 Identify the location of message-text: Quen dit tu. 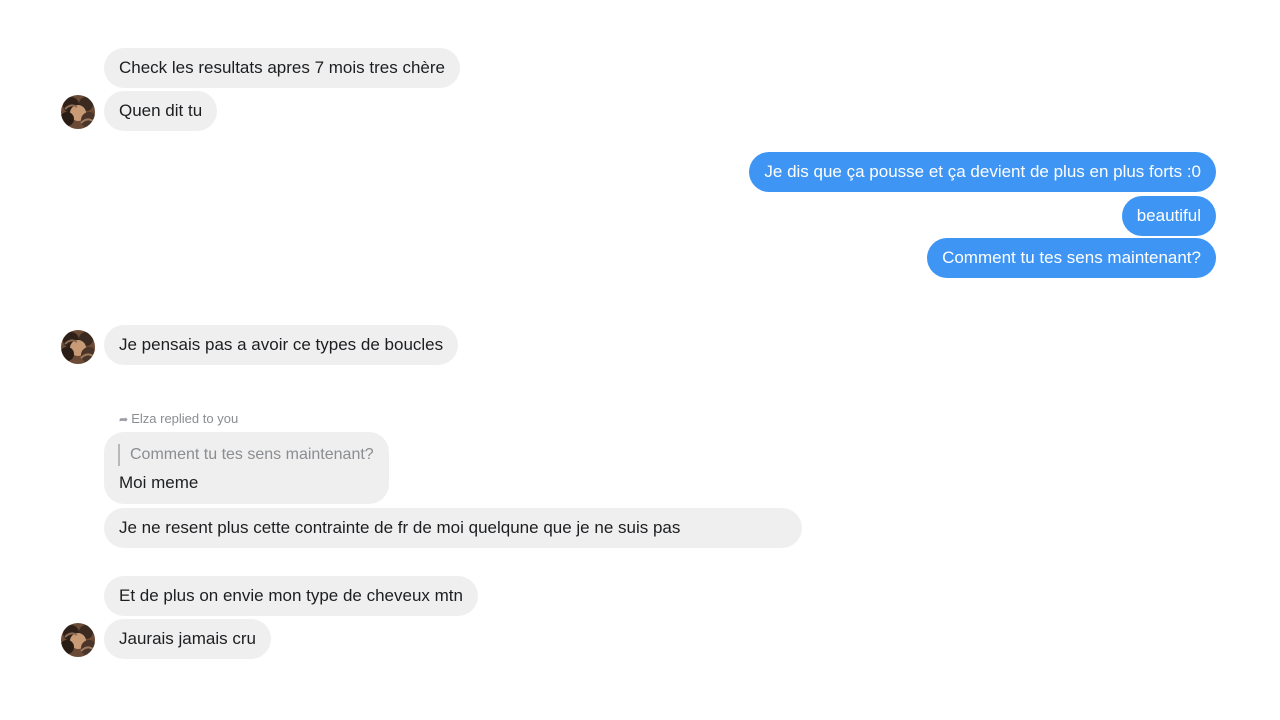
(161, 110).